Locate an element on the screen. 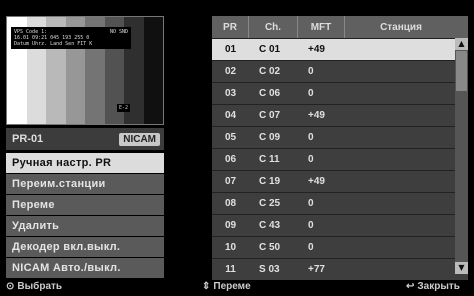 The height and width of the screenshot is (296, 474). osd-sound: NO SND is located at coordinates (118, 32).